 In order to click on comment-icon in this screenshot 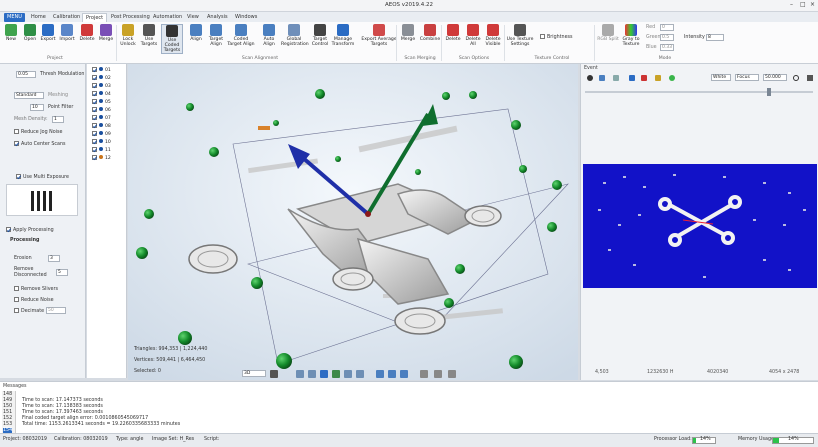, I will do `click(452, 374)`.